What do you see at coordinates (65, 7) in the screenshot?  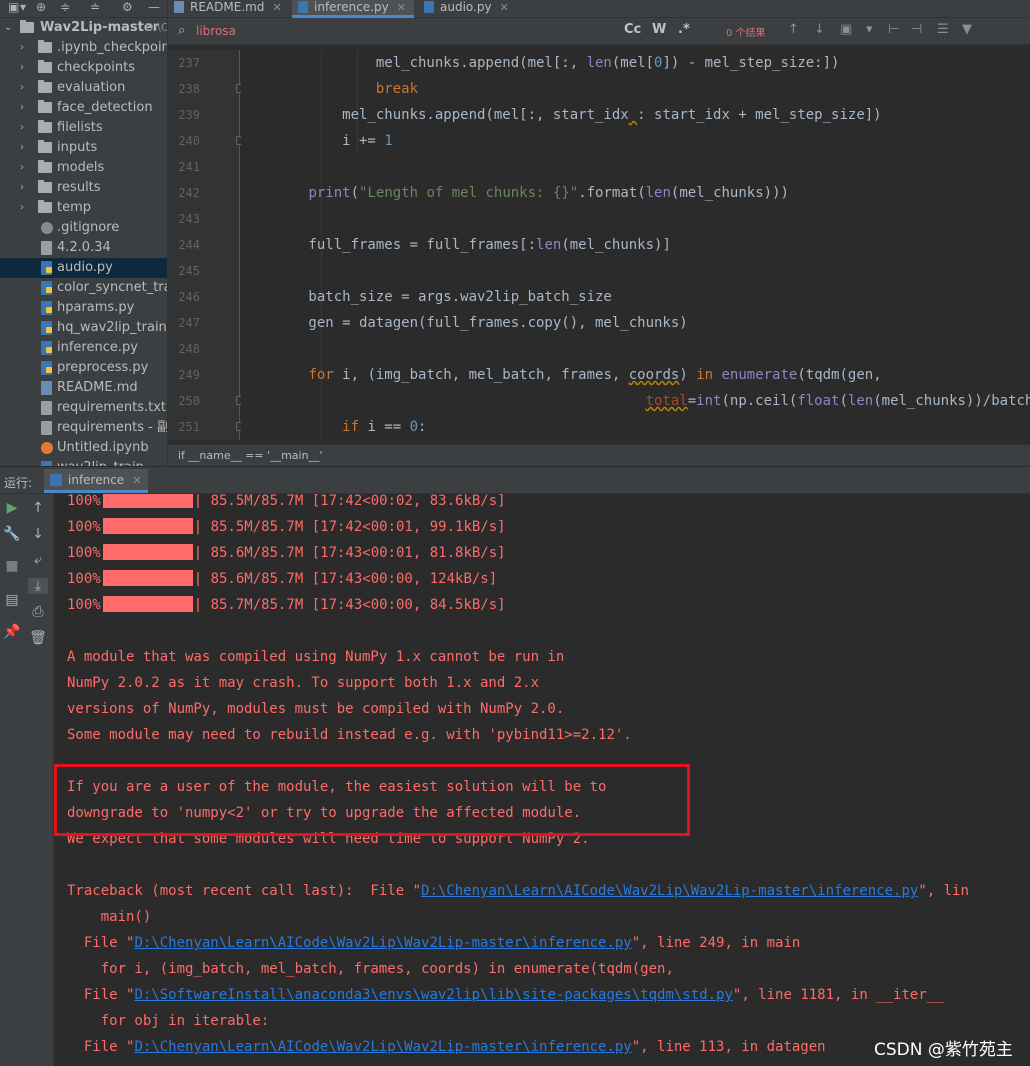 I see `expand-all-icon: ≑` at bounding box center [65, 7].